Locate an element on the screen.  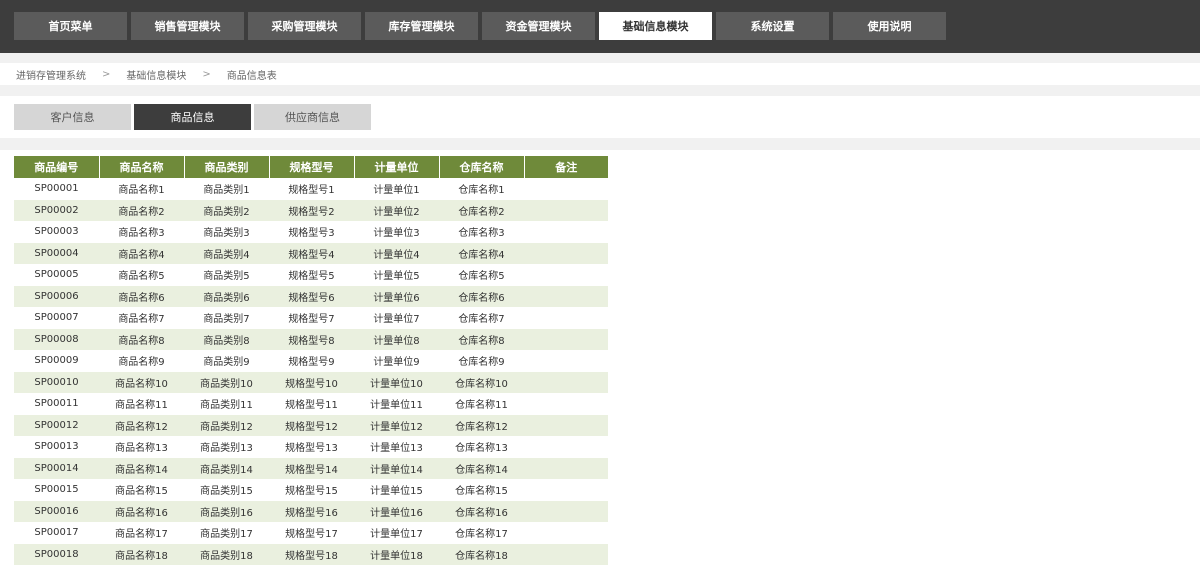
product-id-cell: SP00014 is located at coordinates (56, 468).